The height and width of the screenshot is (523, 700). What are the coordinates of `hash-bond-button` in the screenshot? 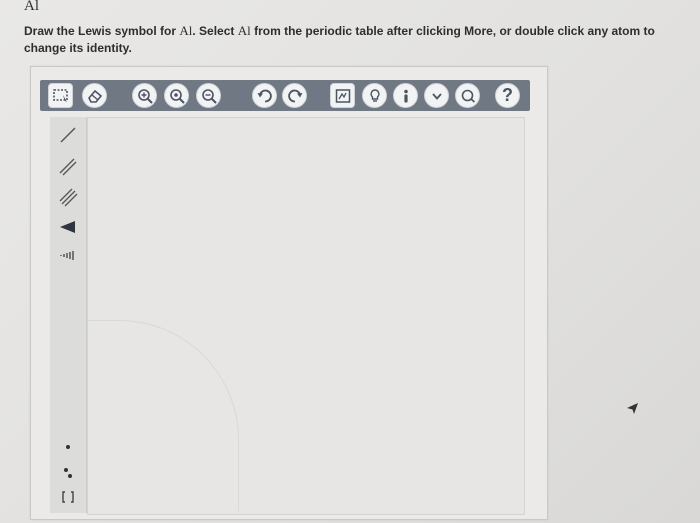 It's located at (68, 255).